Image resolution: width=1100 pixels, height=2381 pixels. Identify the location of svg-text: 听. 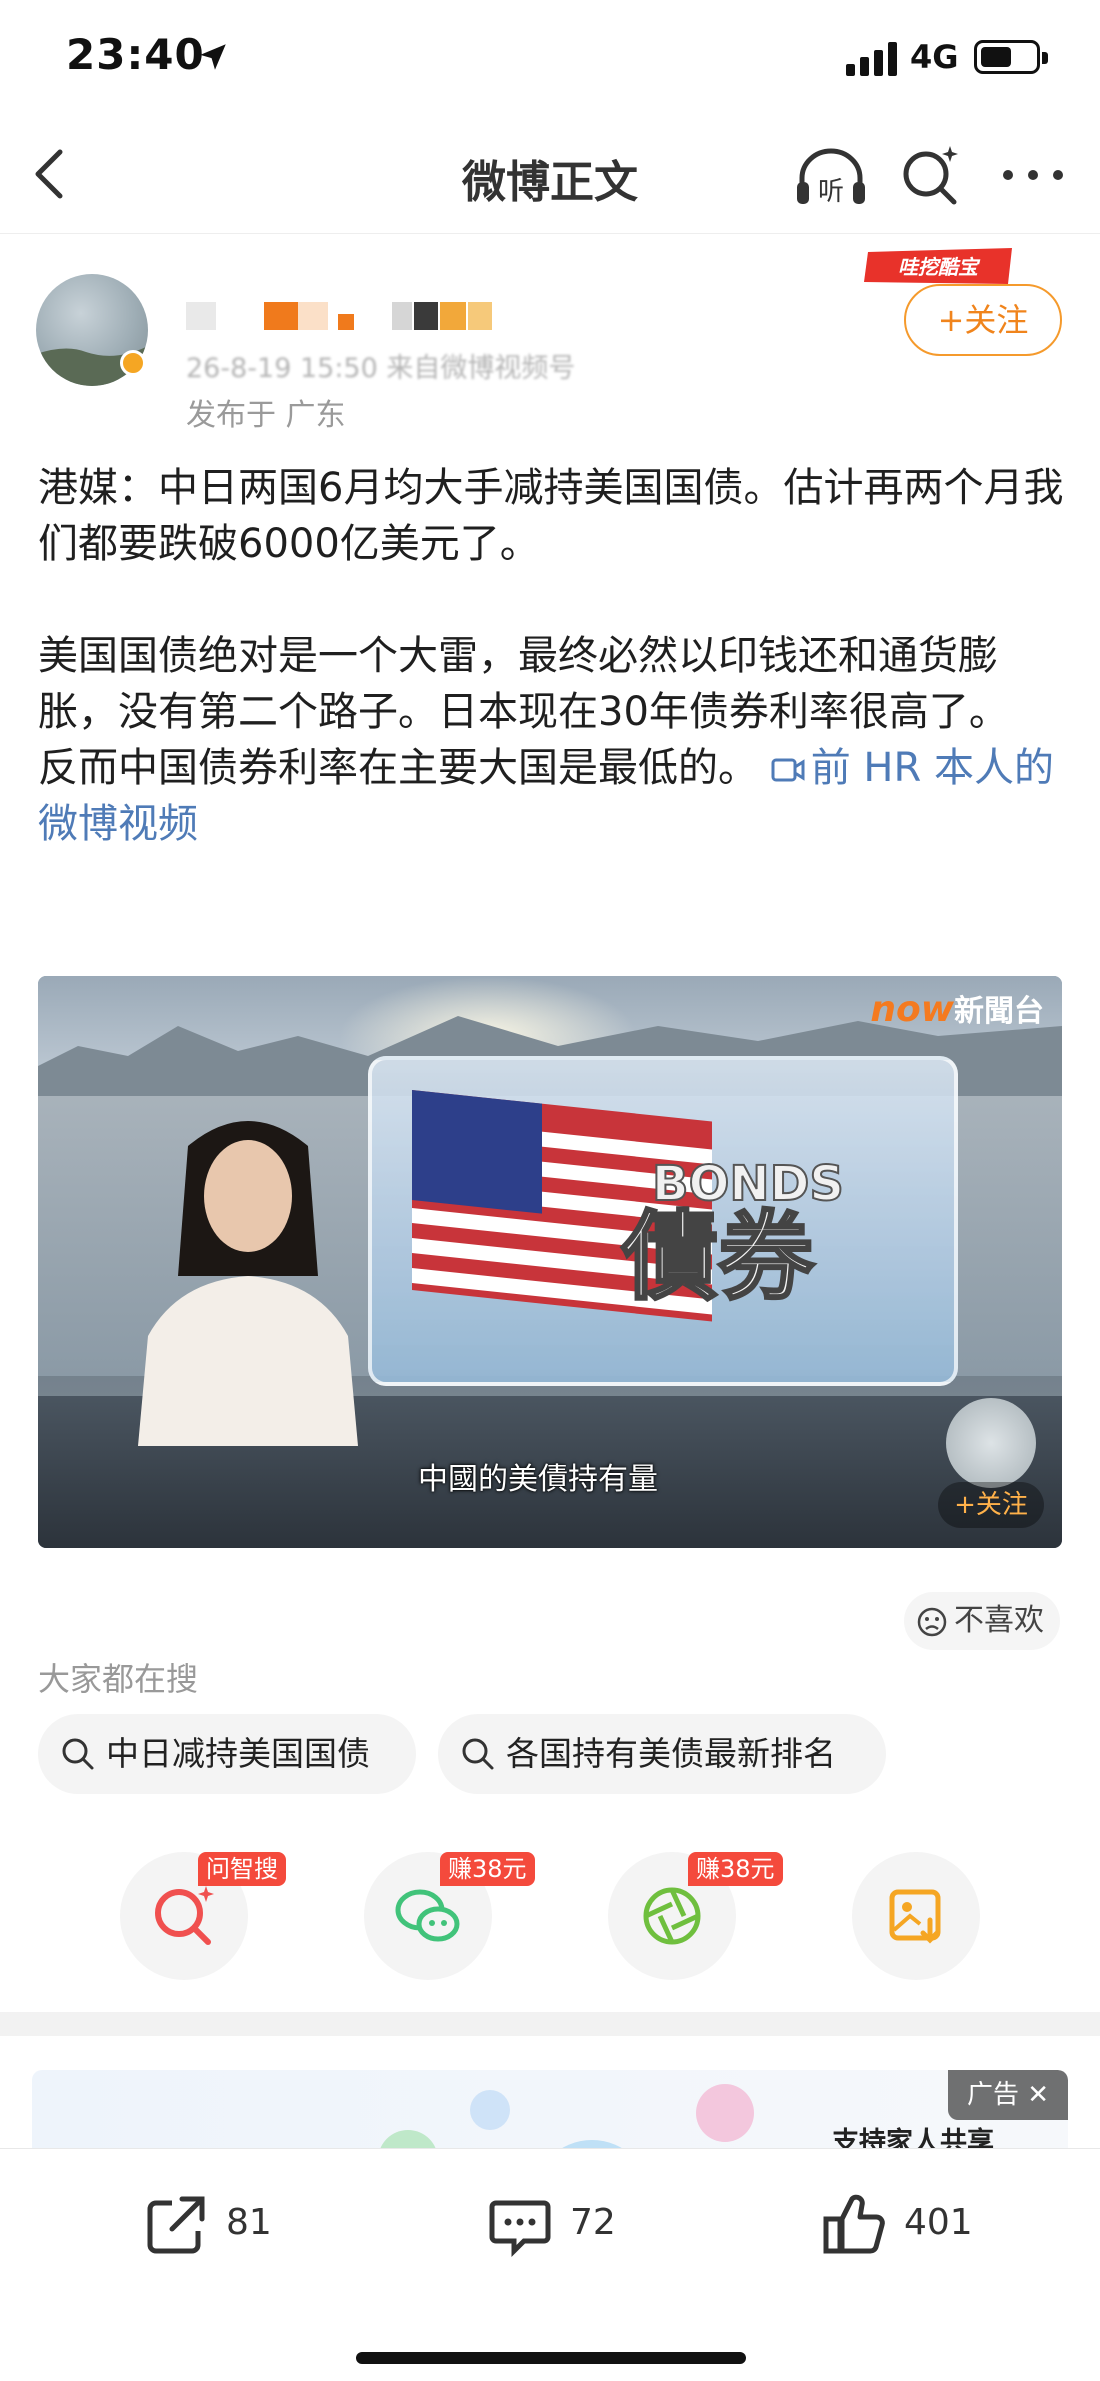
(831, 192).